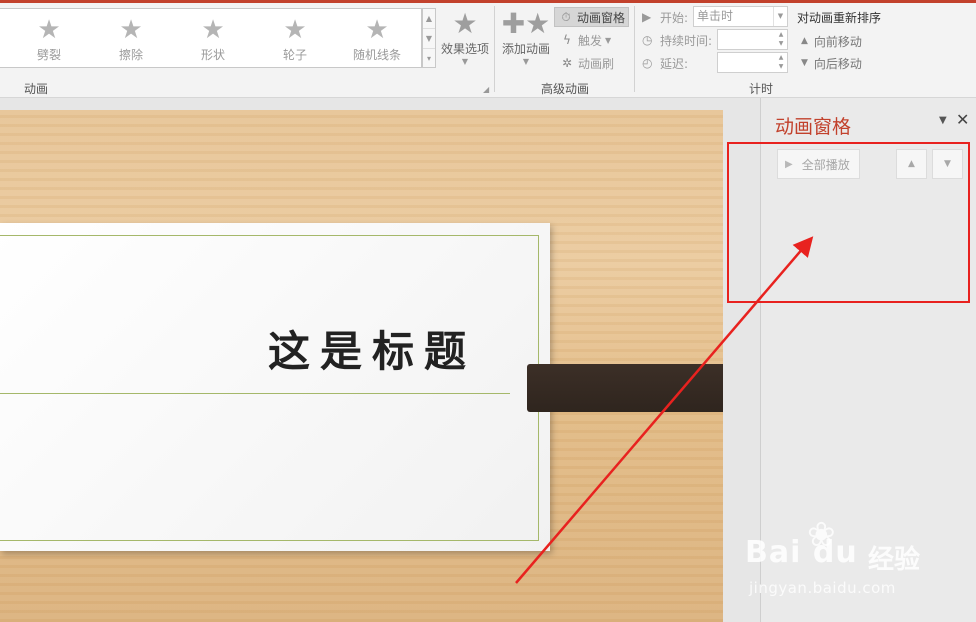  I want to click on group-label-animation: 动画, so click(36, 89).